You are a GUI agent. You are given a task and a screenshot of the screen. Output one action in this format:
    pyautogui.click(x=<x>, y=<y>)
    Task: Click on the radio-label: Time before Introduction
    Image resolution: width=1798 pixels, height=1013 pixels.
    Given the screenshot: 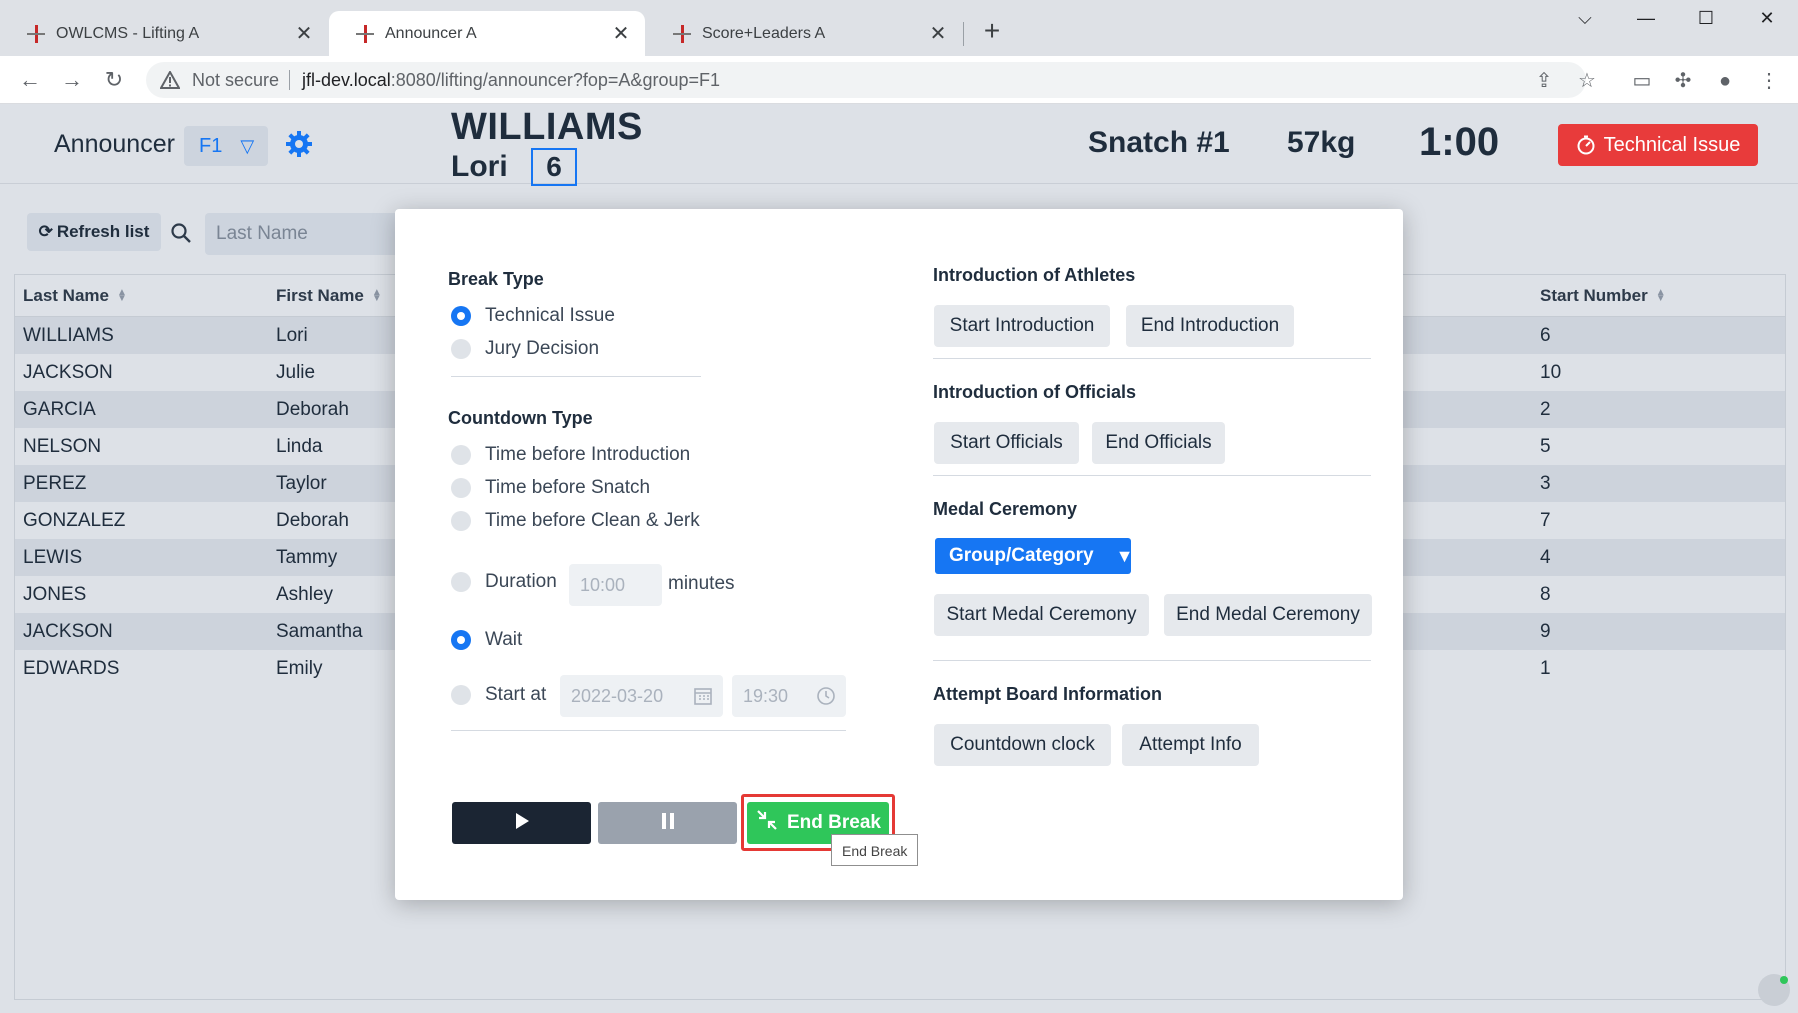 What is the action you would take?
    pyautogui.click(x=588, y=454)
    